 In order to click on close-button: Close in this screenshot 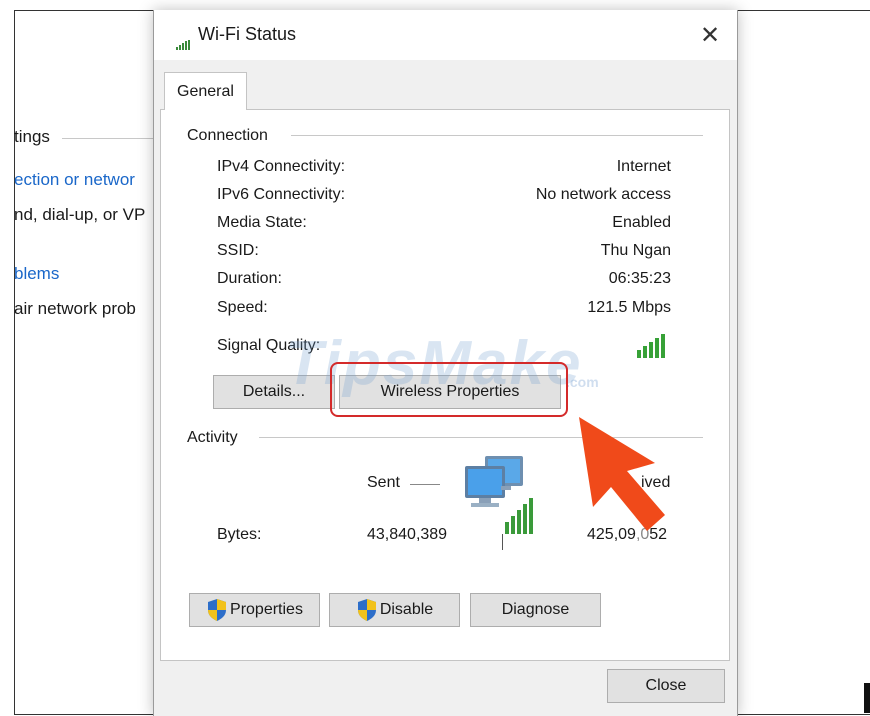, I will do `click(666, 686)`.